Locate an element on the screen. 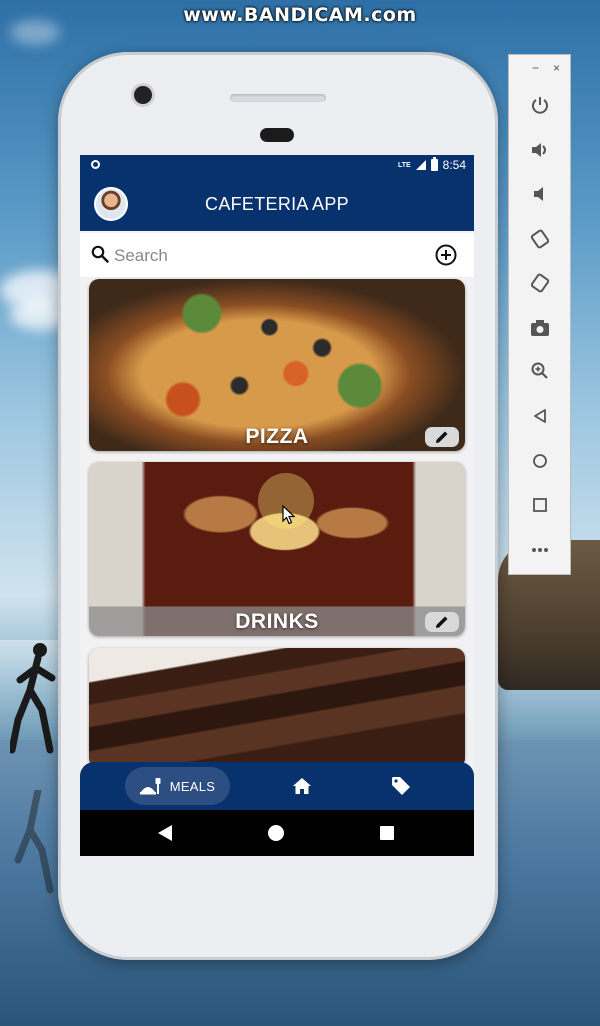 The width and height of the screenshot is (600, 1026). search-icon is located at coordinates (100, 254).